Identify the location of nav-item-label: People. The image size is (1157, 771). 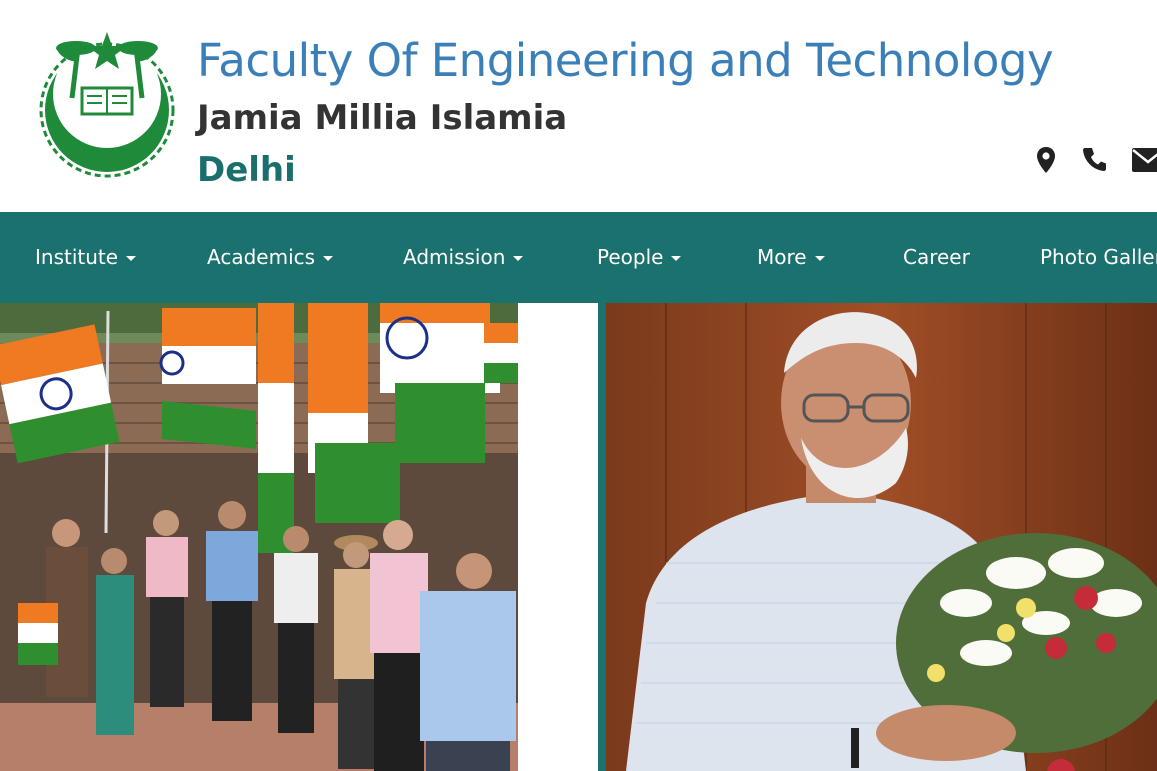
(630, 257).